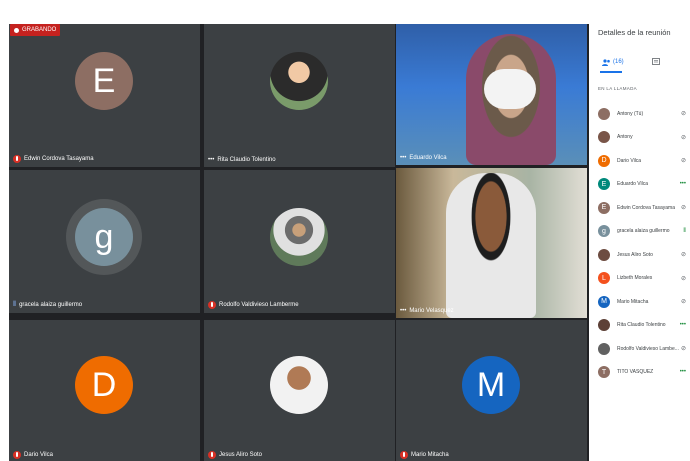  Describe the element at coordinates (617, 88) in the screenshot. I see `section-label: EN LA LLAMADA` at that location.